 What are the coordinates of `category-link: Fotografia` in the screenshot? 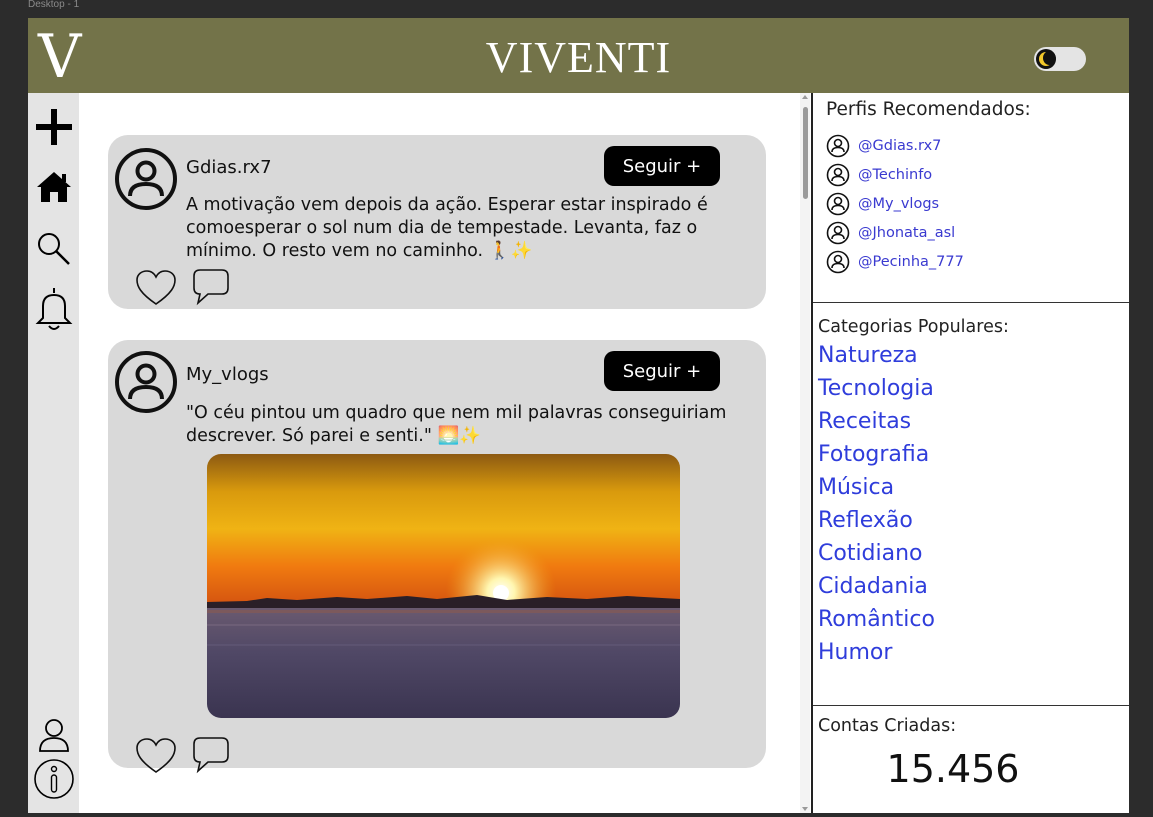 It's located at (873, 454).